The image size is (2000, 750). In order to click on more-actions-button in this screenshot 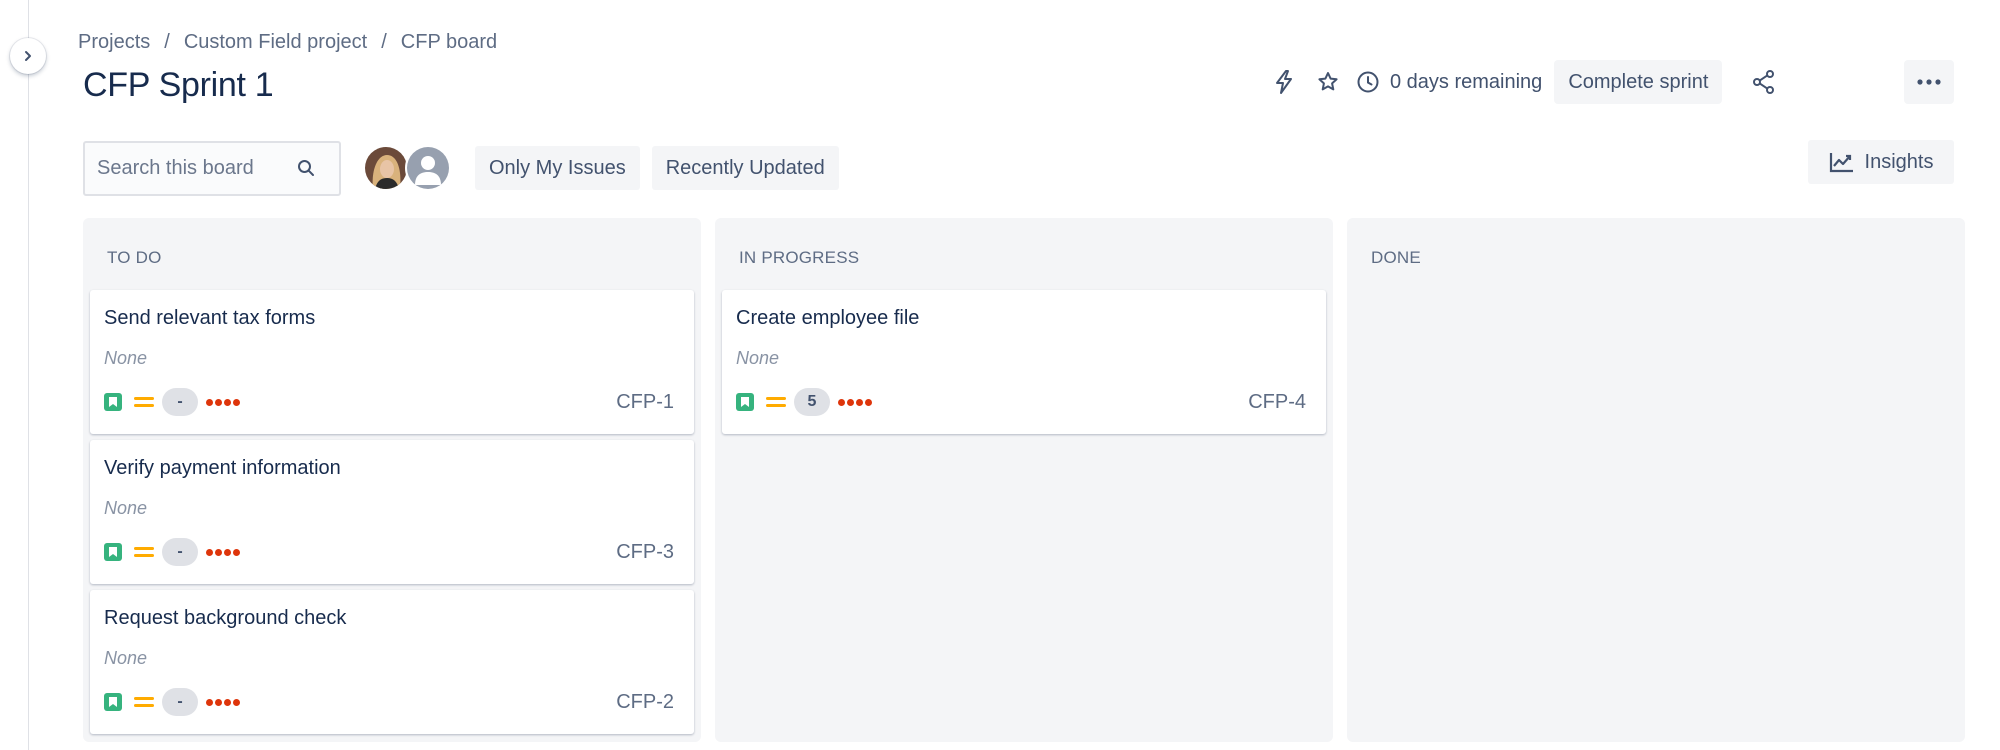, I will do `click(1929, 82)`.